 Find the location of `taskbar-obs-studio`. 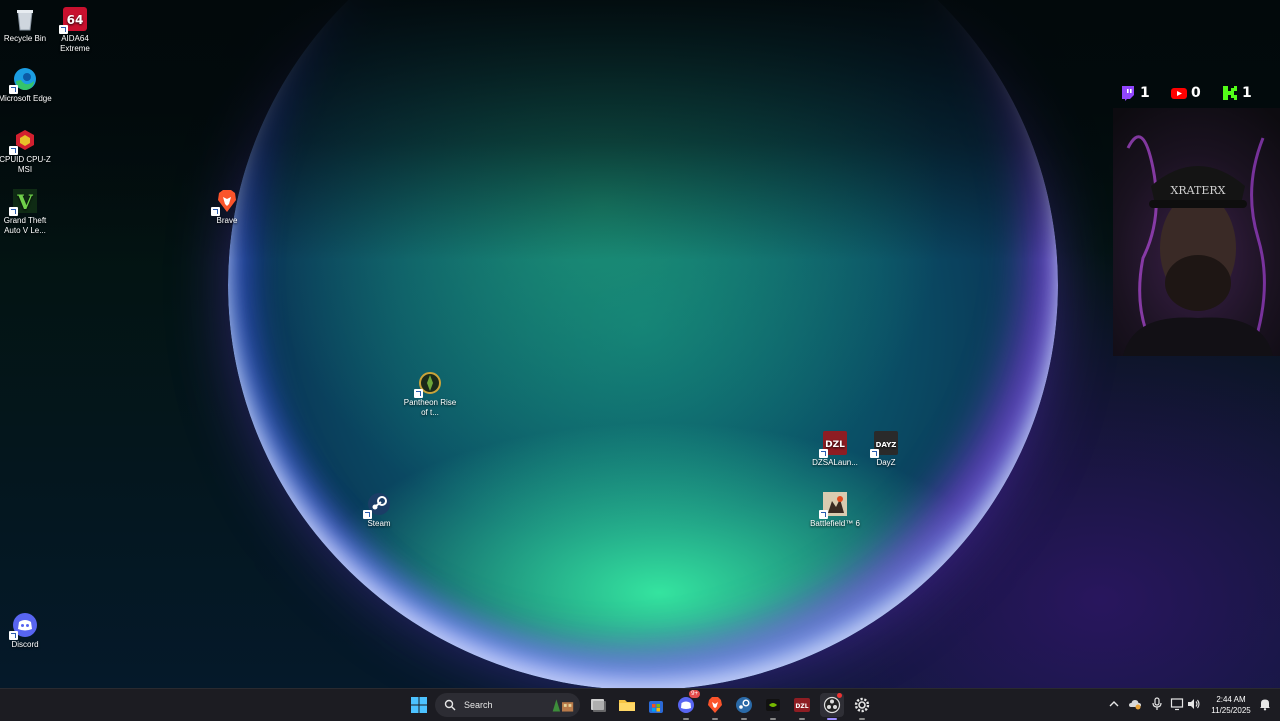

taskbar-obs-studio is located at coordinates (832, 706).